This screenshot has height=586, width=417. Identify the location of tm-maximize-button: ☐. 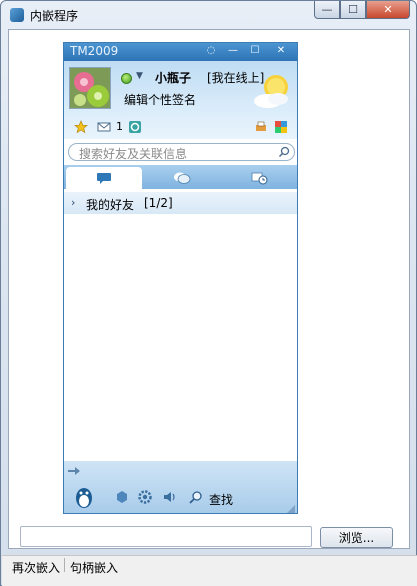
(255, 51).